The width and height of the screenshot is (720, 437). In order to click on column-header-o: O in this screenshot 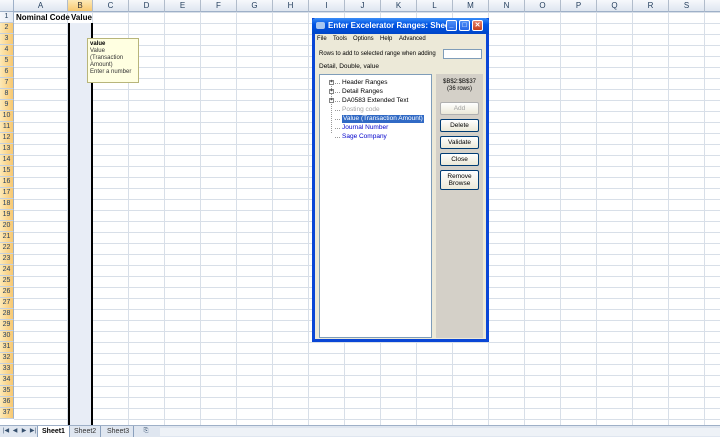, I will do `click(543, 6)`.